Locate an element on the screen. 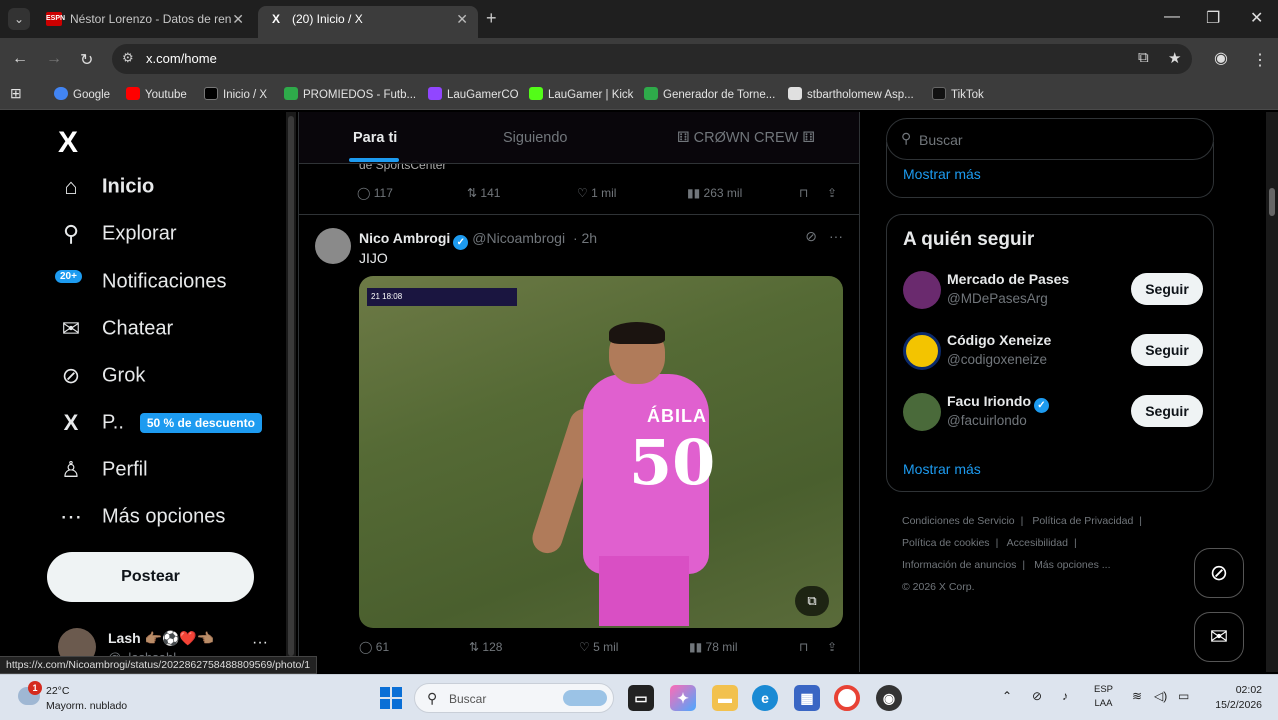 The height and width of the screenshot is (720, 1278). image-edit-icon: ⧉ is located at coordinates (812, 601).